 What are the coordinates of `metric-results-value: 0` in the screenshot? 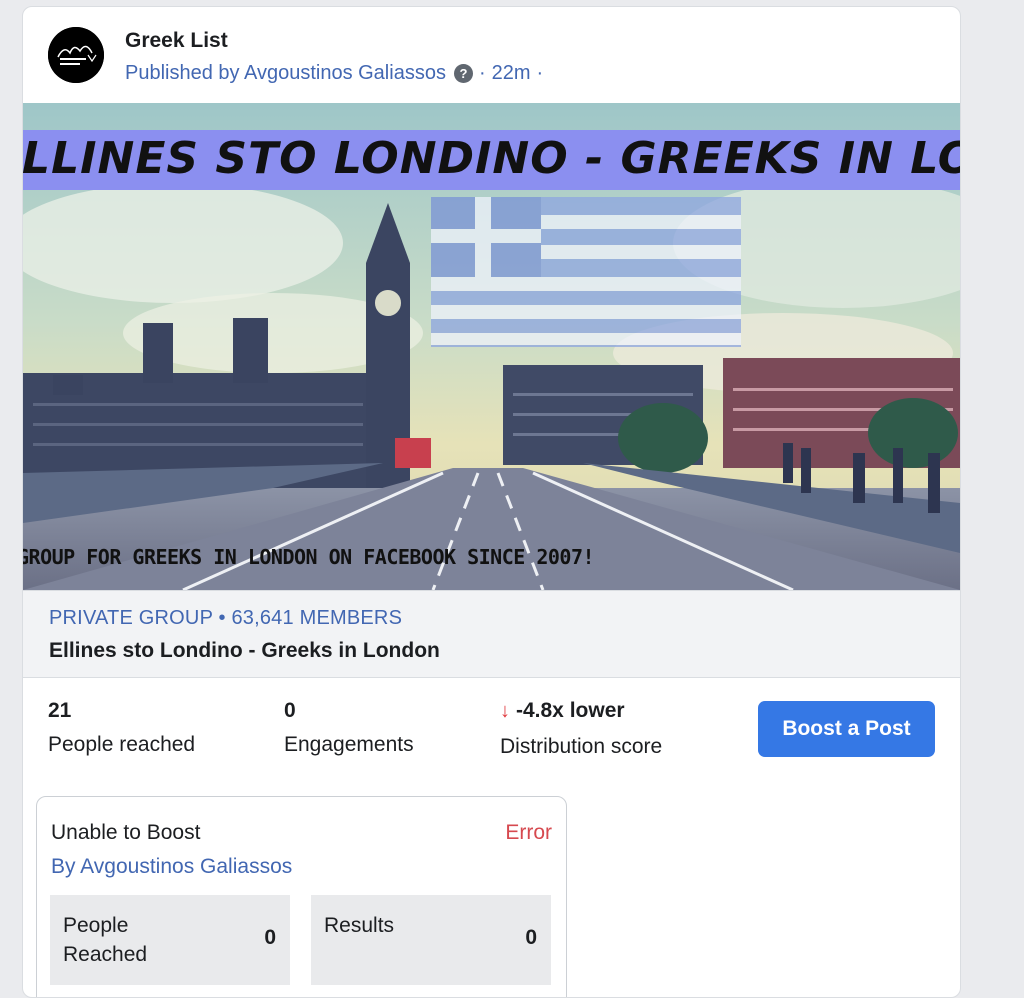 It's located at (531, 937).